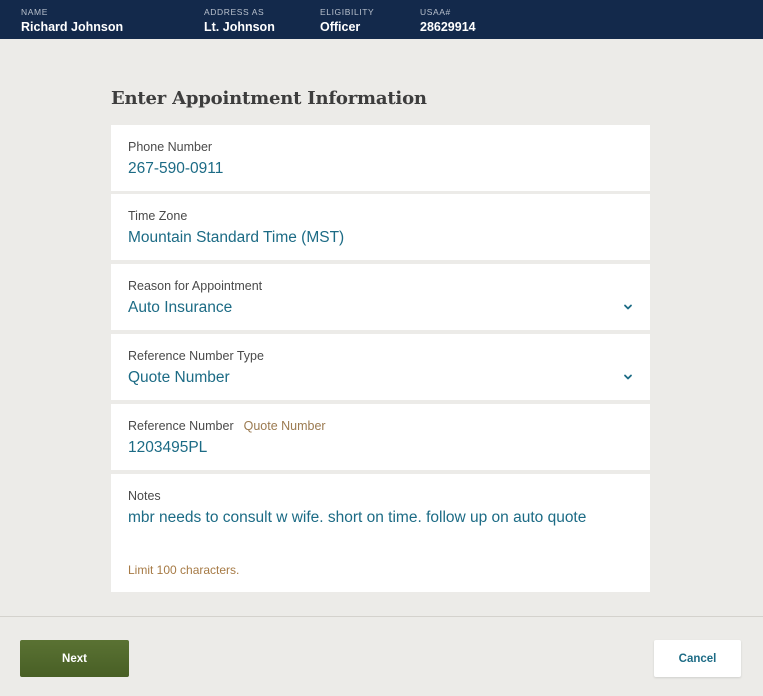 Image resolution: width=763 pixels, height=696 pixels. What do you see at coordinates (158, 216) in the screenshot?
I see `time-zone-label: Time Zone` at bounding box center [158, 216].